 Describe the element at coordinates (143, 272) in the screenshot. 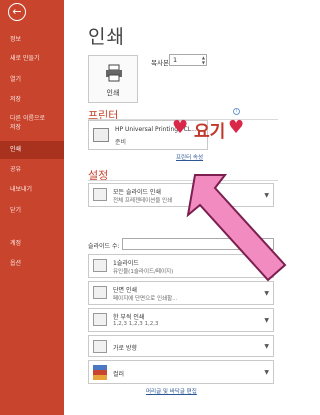

I see `layout-desc: 유인물(1슬라이드/페이지)` at that location.